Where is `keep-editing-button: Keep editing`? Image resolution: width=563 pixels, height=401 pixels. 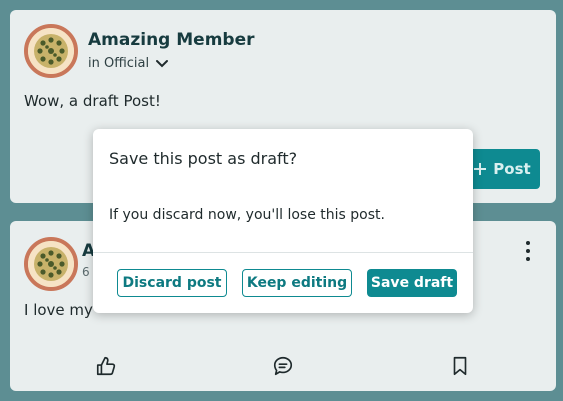 keep-editing-button: Keep editing is located at coordinates (297, 283).